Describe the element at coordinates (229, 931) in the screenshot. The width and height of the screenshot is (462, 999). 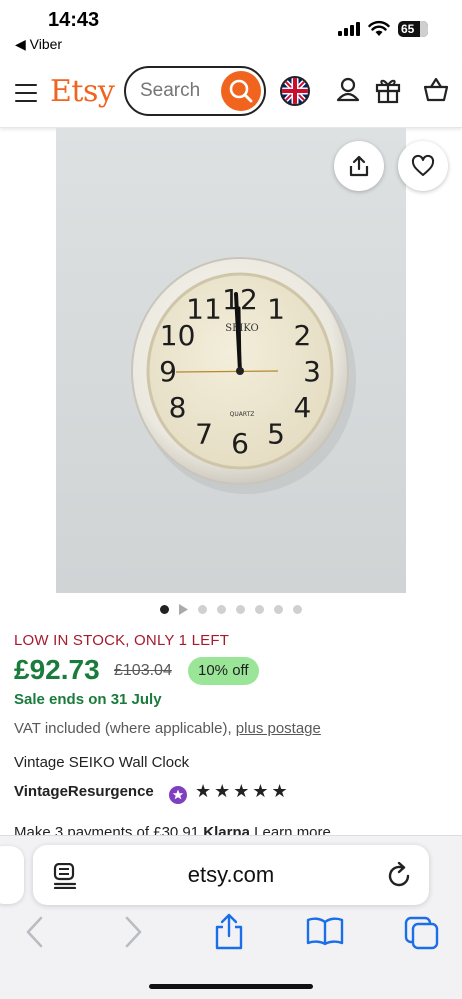
I see `share-sheet-icon` at that location.